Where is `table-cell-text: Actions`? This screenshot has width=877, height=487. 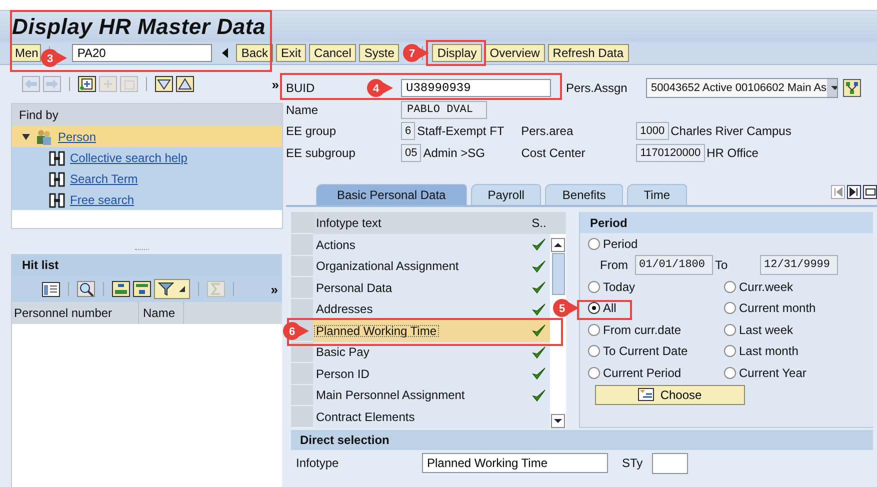 table-cell-text: Actions is located at coordinates (335, 245).